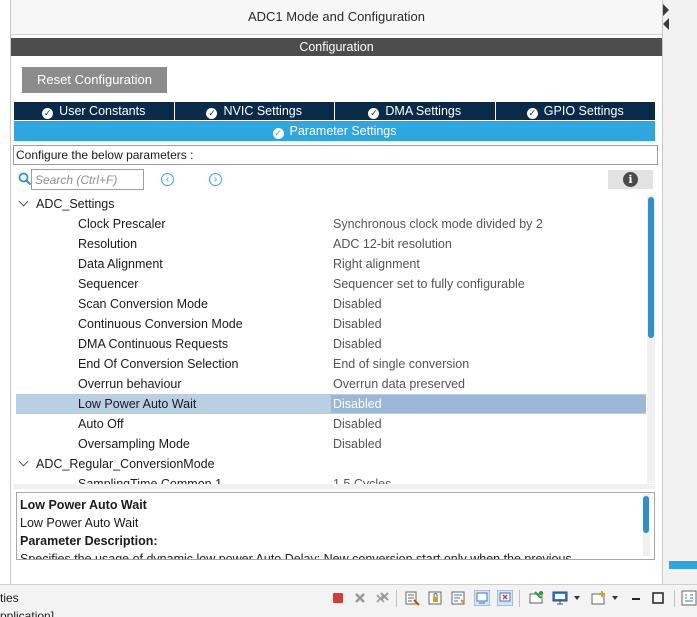 Image resolution: width=697 pixels, height=617 pixels. What do you see at coordinates (560, 598) in the screenshot?
I see `display-selected-console-icon` at bounding box center [560, 598].